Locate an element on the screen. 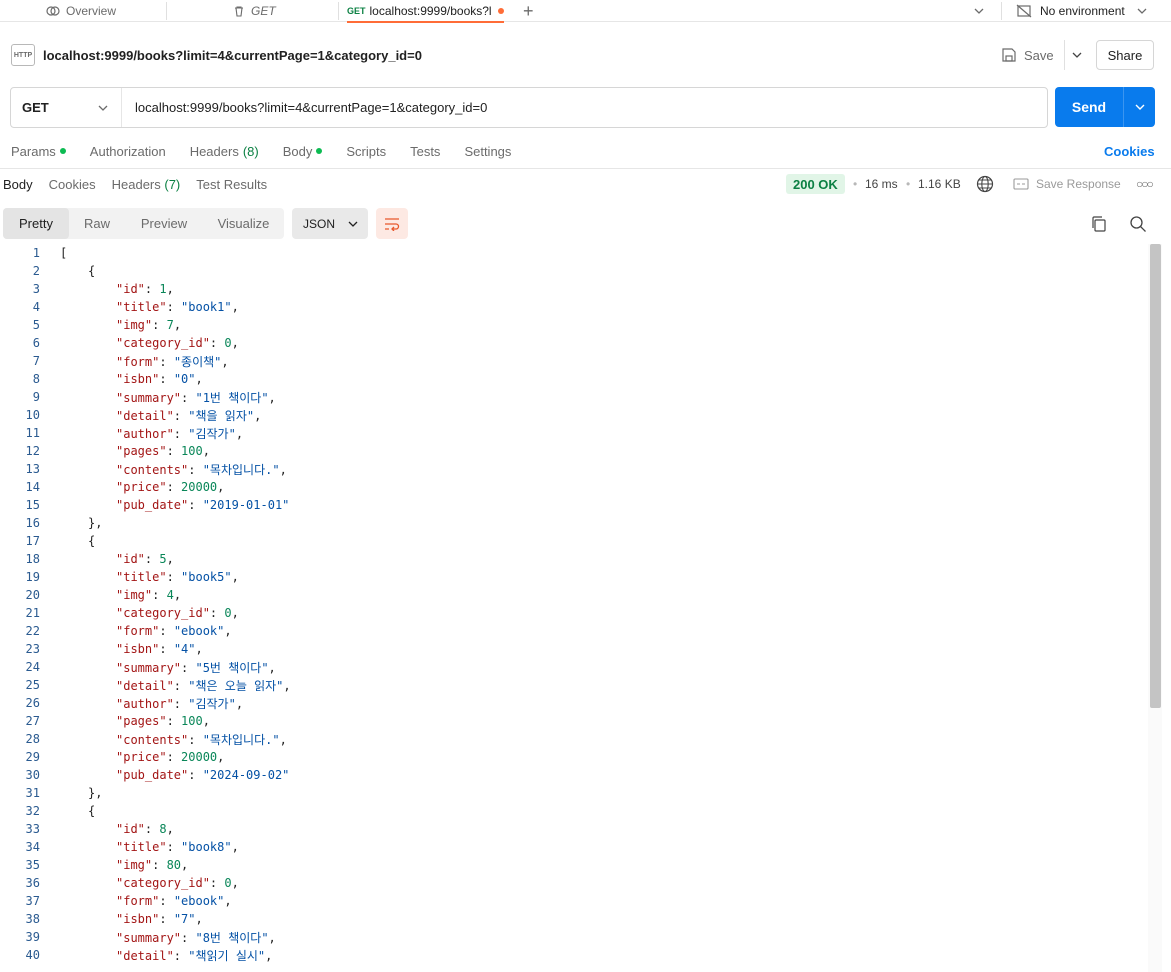 The height and width of the screenshot is (972, 1171). code-text: "summary": "1번 책이다", is located at coordinates (158, 397).